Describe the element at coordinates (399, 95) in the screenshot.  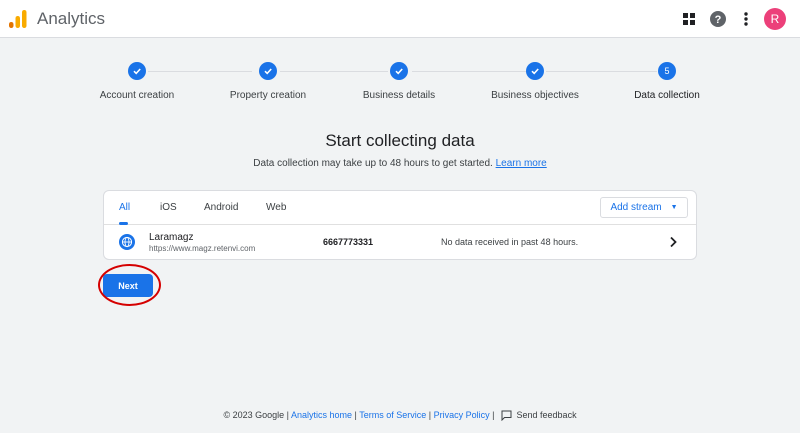
I see `step-label: Business details` at that location.